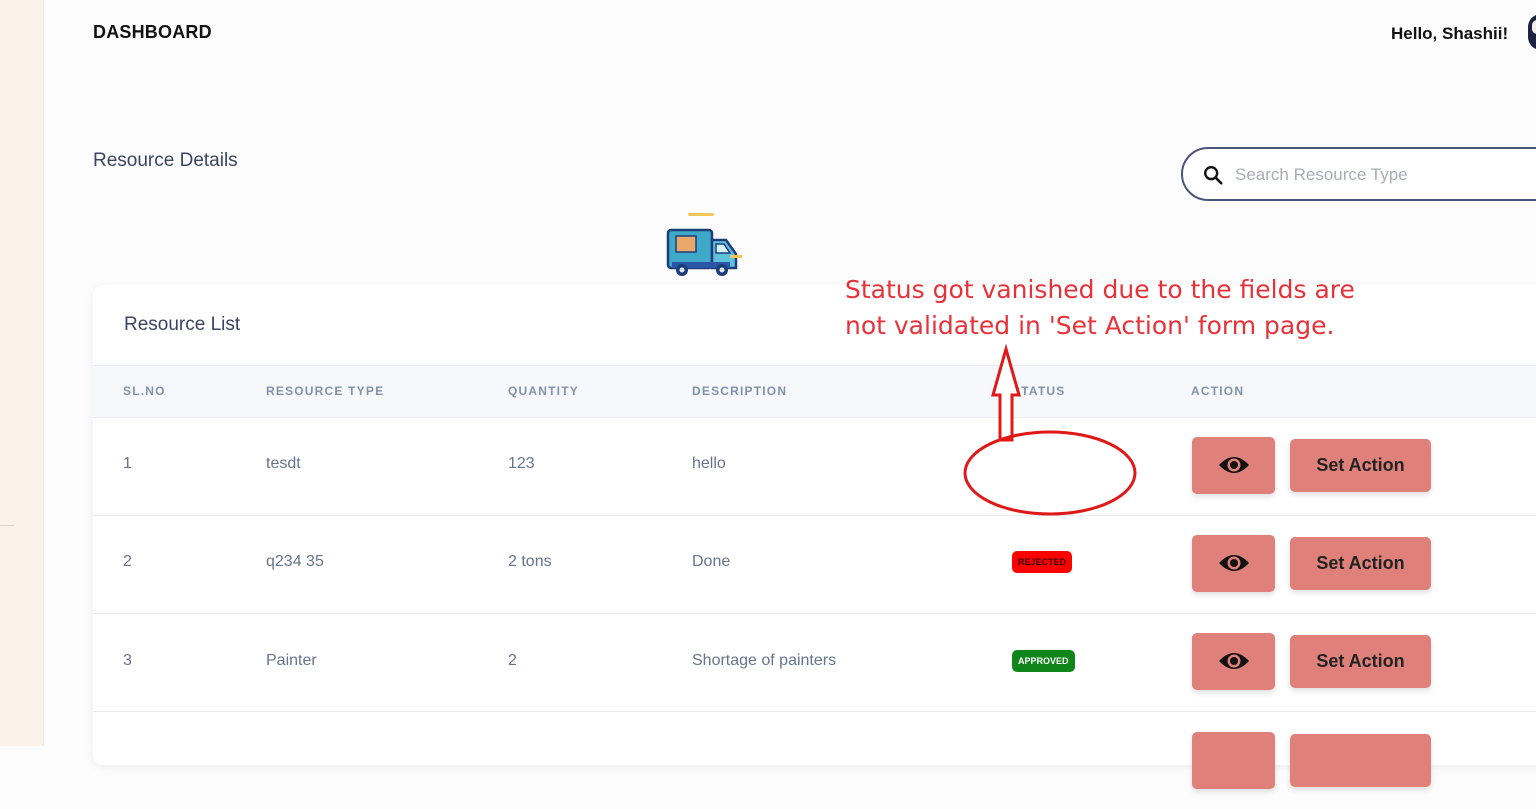 The height and width of the screenshot is (809, 1536). Describe the element at coordinates (295, 561) in the screenshot. I see `cell-resource-type: q234 35` at that location.